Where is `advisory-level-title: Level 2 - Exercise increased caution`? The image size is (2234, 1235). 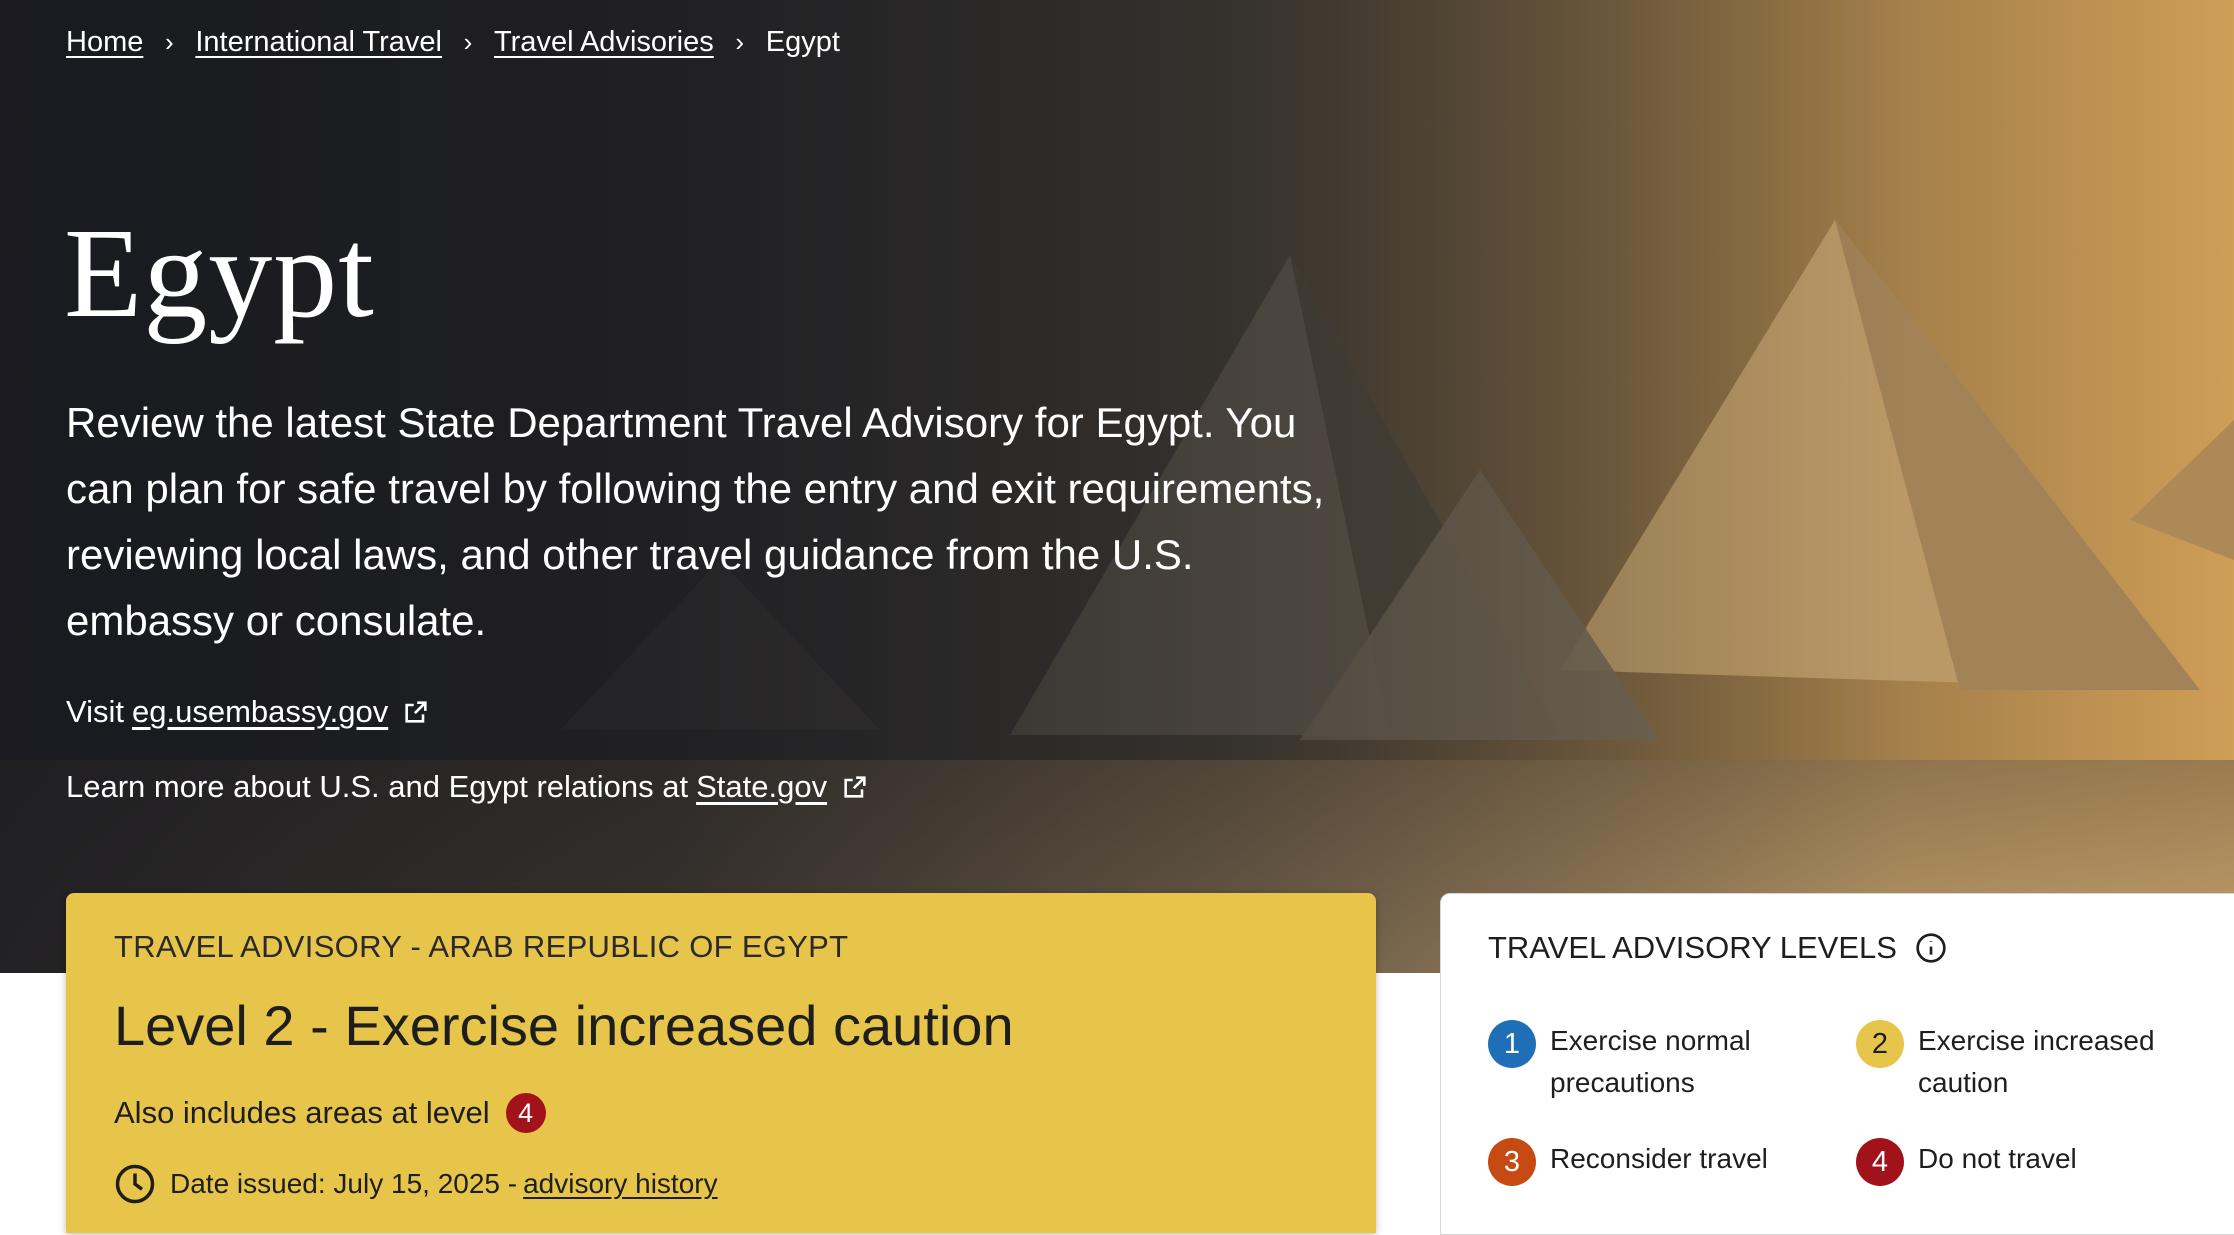
advisory-level-title: Level 2 - Exercise increased caution is located at coordinates (564, 1025).